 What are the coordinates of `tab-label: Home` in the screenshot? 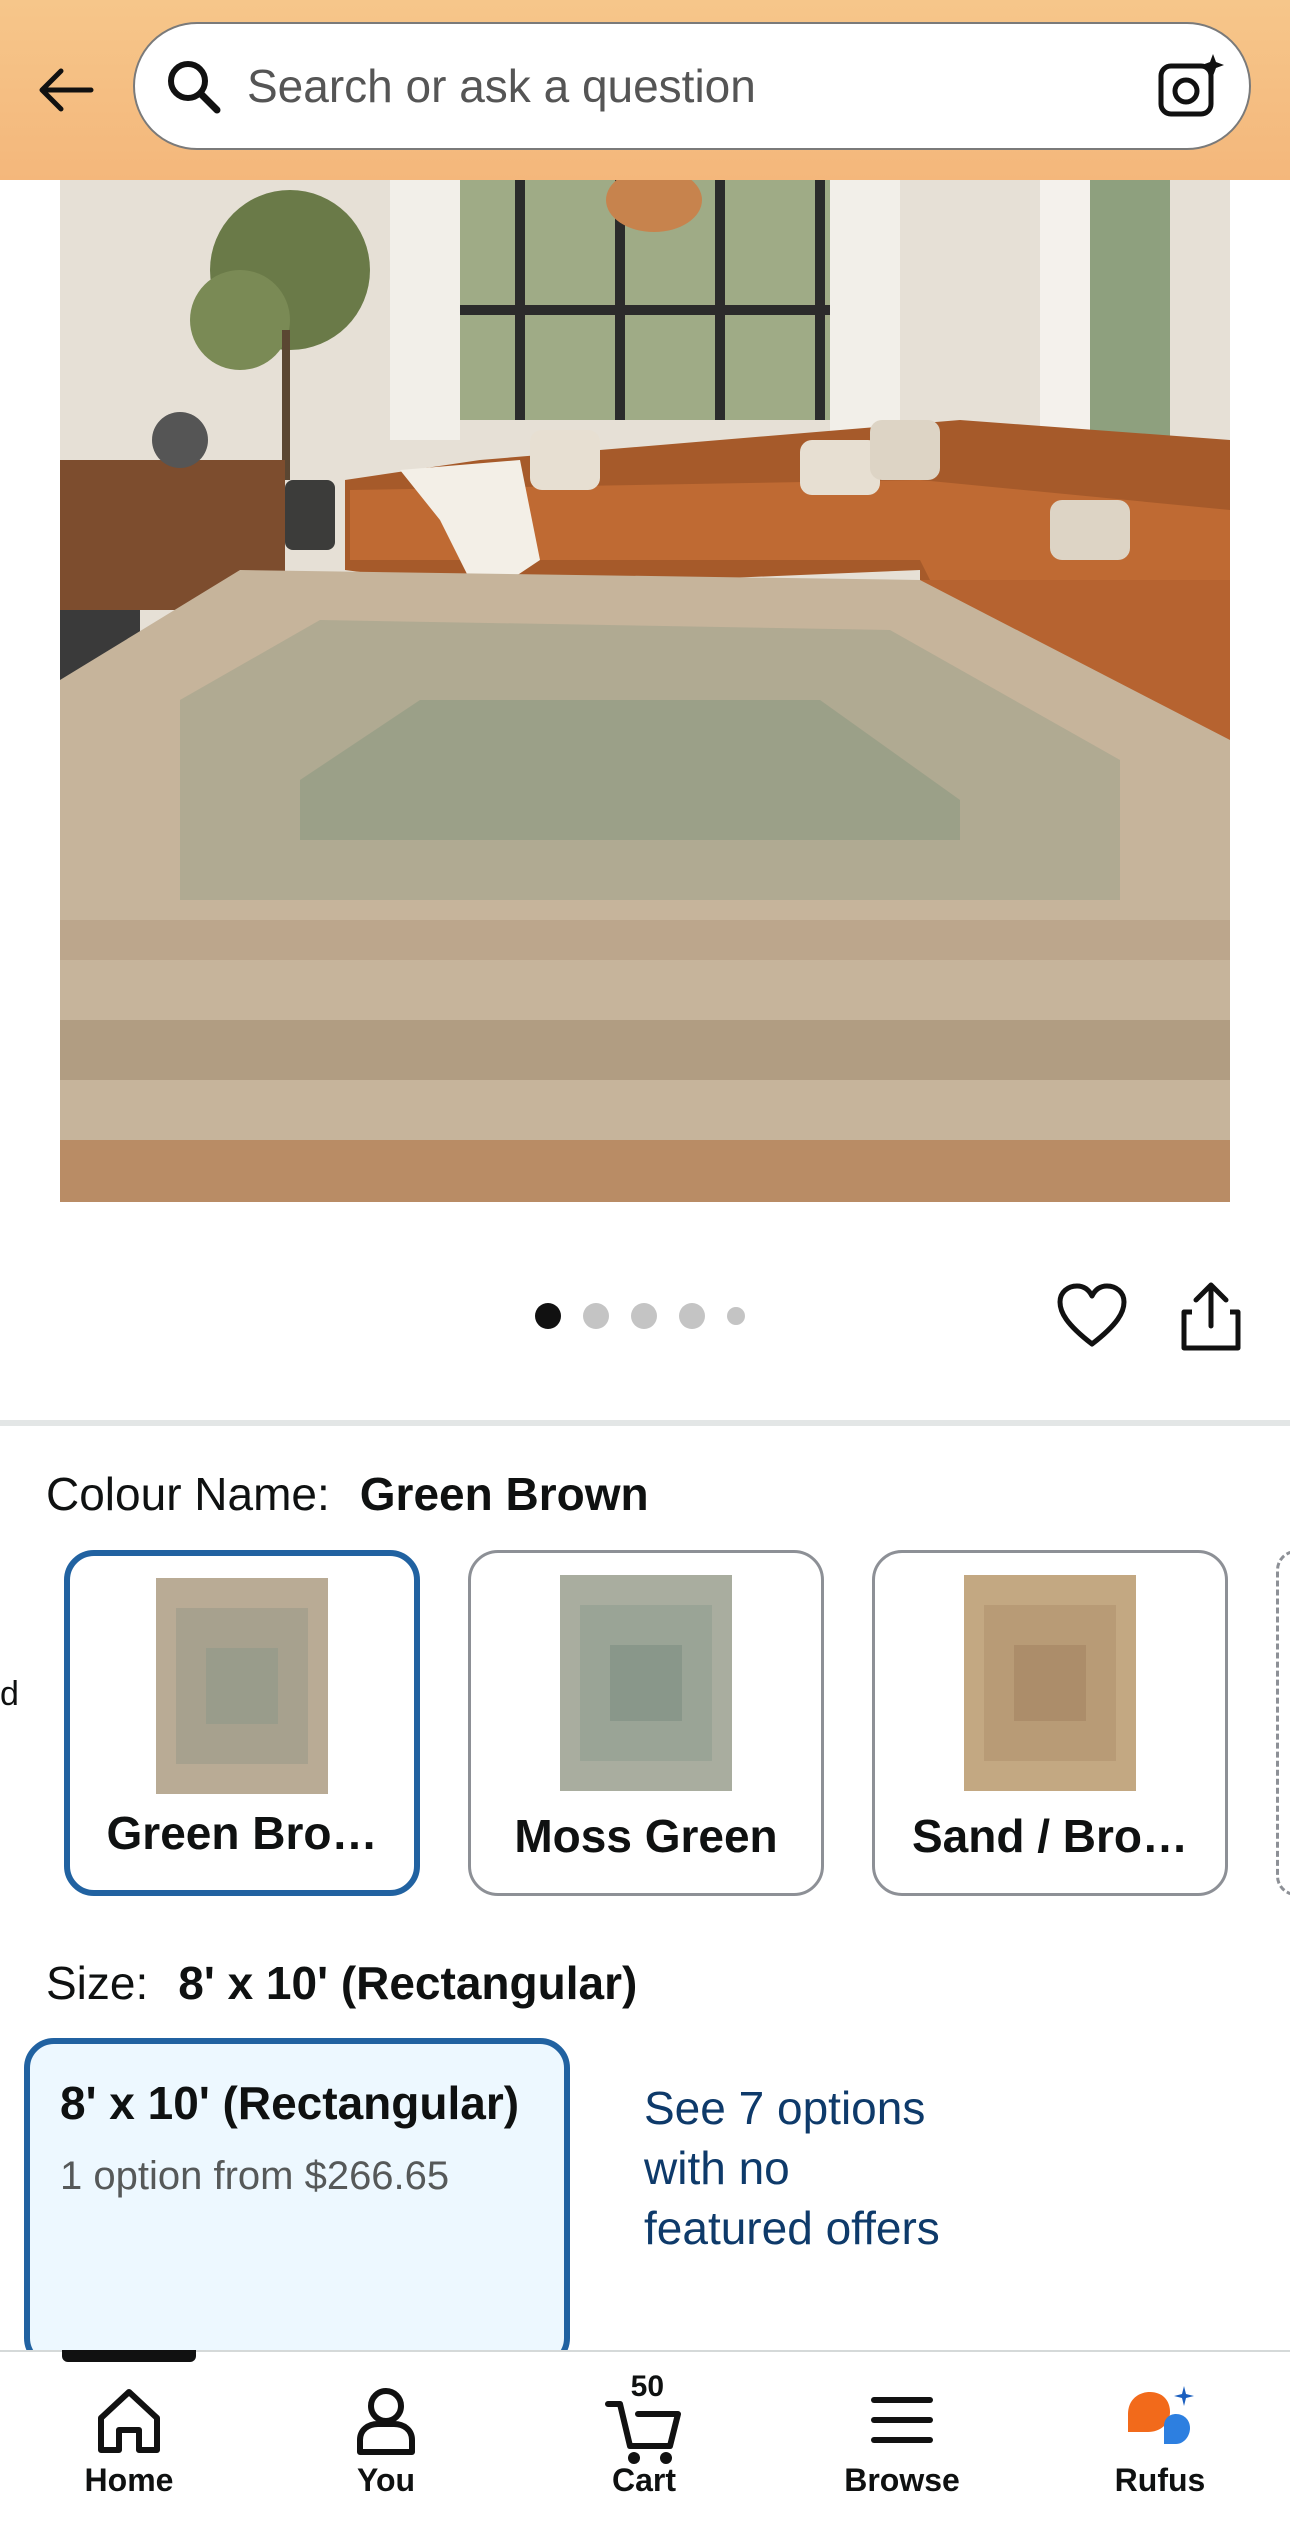 It's located at (129, 2480).